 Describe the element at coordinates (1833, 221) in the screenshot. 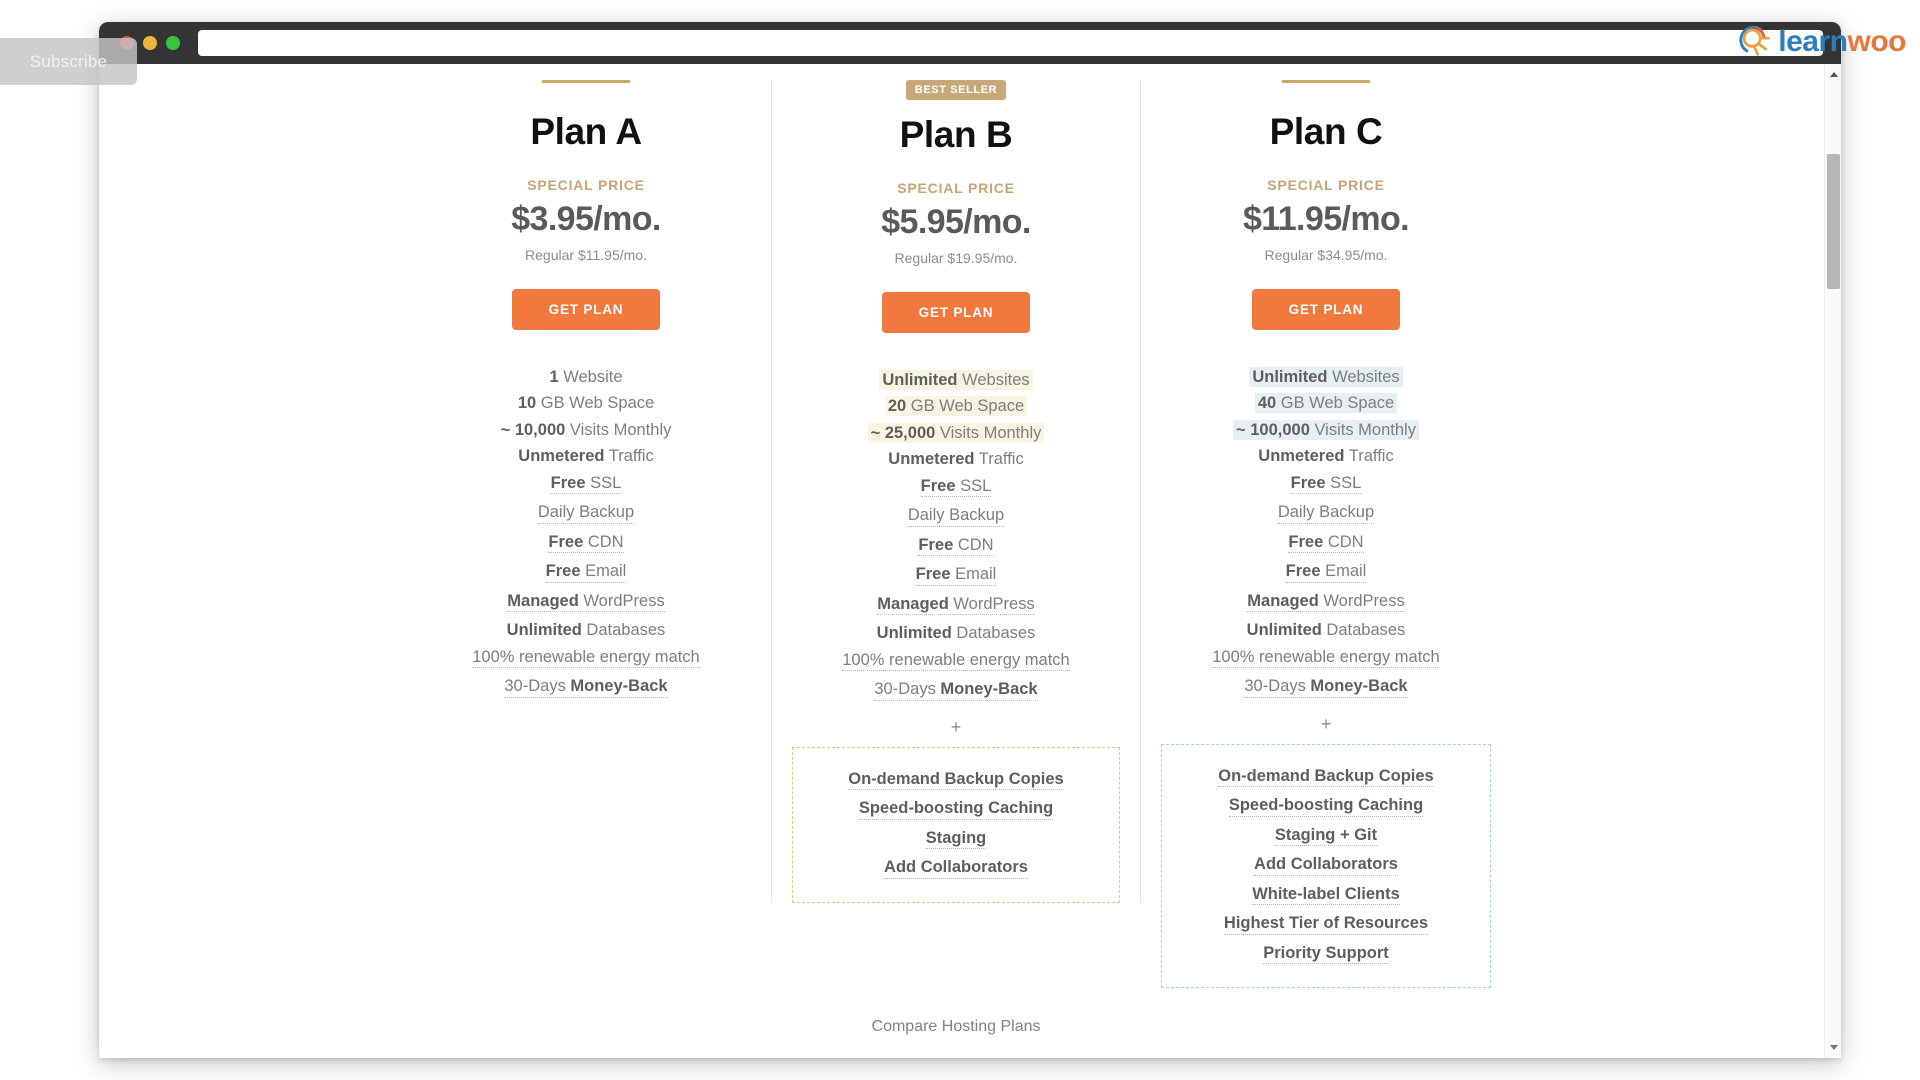

I see `scrollbar-thumb` at that location.